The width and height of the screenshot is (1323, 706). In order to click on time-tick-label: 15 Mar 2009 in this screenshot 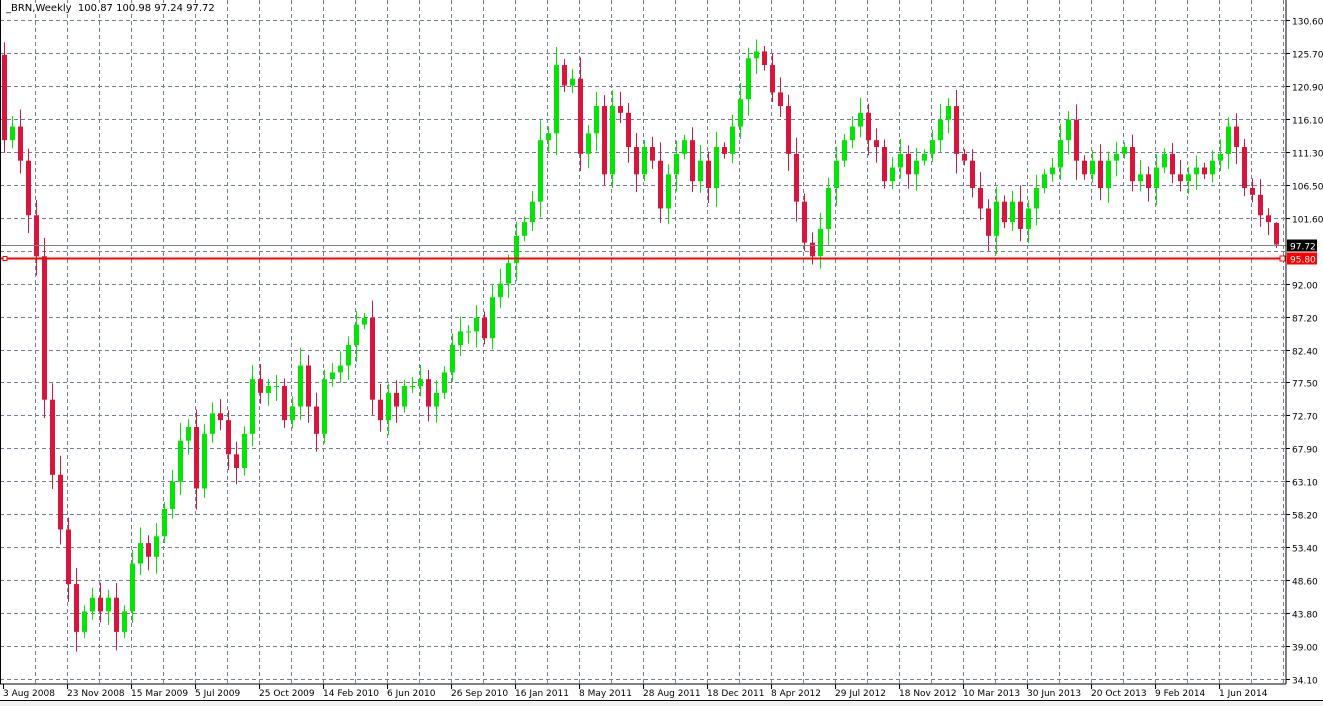, I will do `click(159, 694)`.